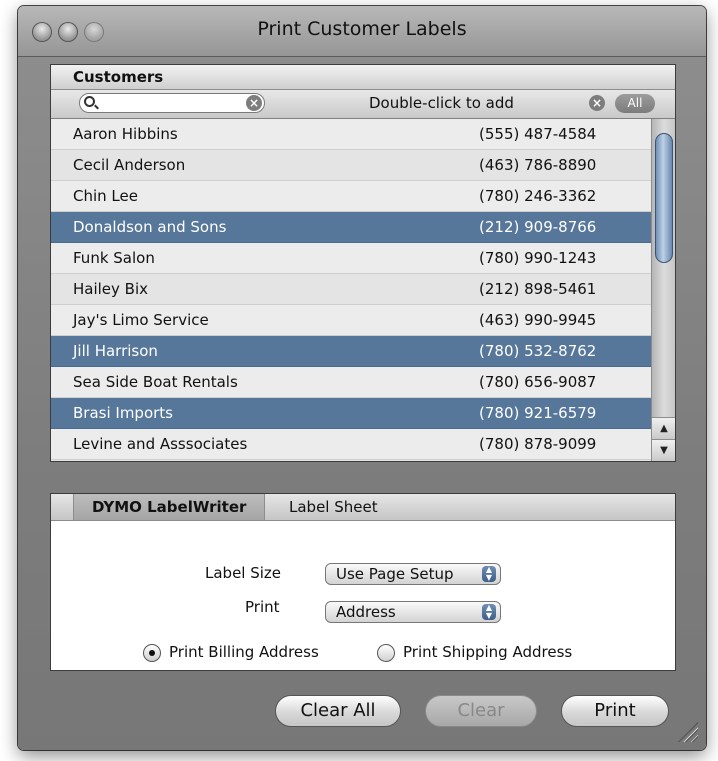  What do you see at coordinates (129, 165) in the screenshot?
I see `customer-name: Cecil Anderson` at bounding box center [129, 165].